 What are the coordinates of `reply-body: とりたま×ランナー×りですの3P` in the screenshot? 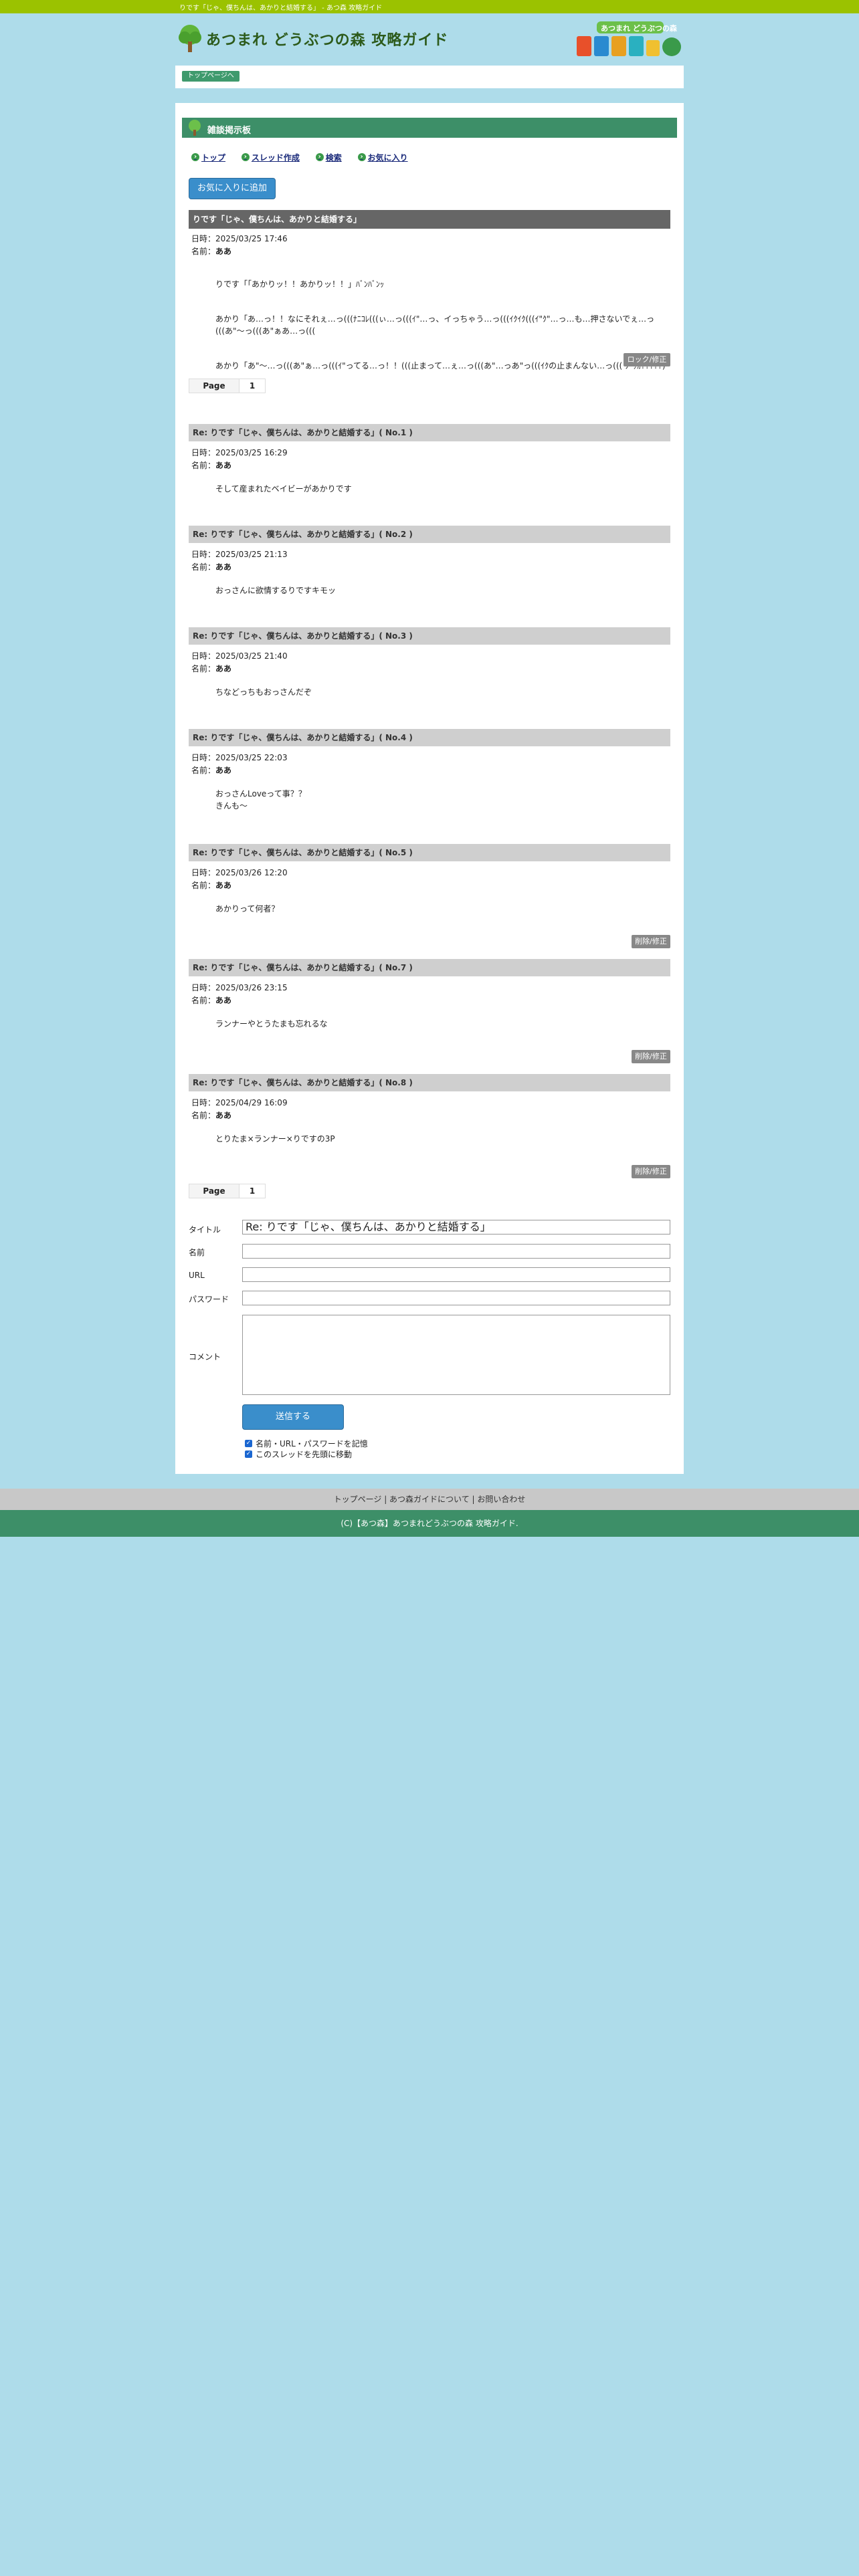 It's located at (275, 1139).